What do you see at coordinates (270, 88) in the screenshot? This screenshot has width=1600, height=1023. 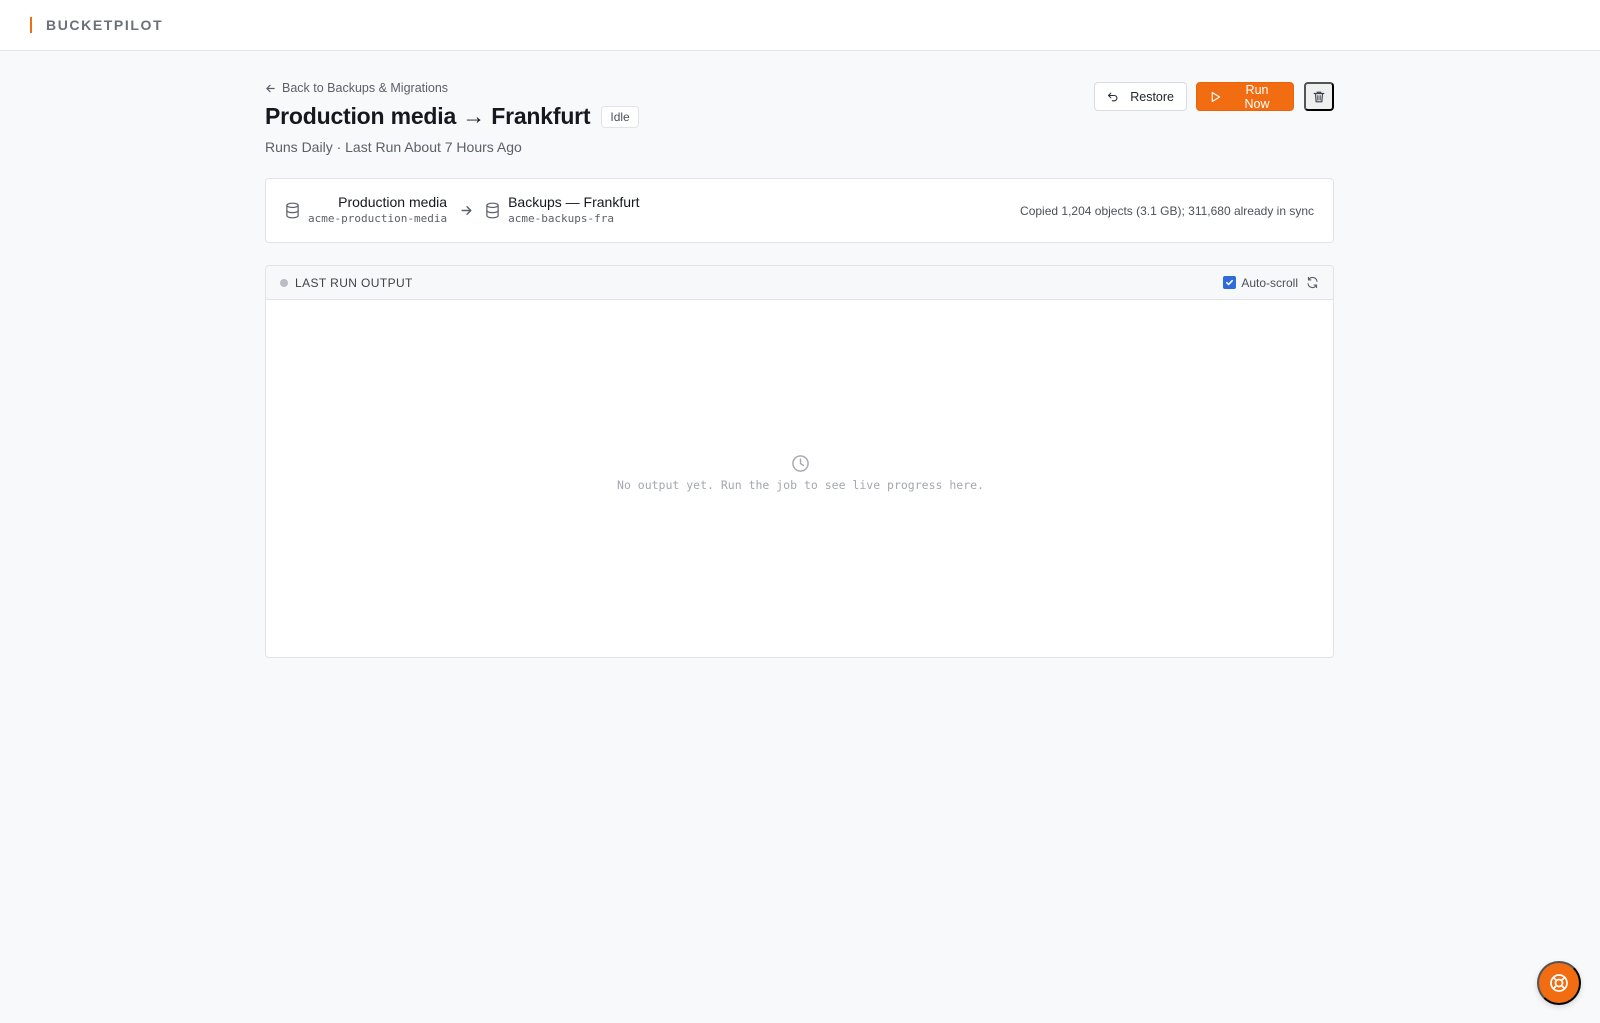 I see `arrow-left-icon` at bounding box center [270, 88].